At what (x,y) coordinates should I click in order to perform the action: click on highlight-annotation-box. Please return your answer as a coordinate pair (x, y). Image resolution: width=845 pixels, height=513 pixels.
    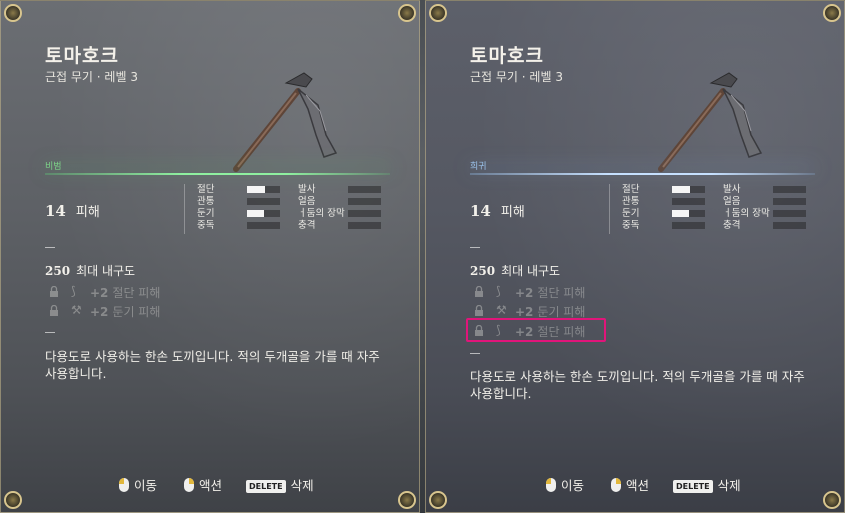
    Looking at the image, I should click on (536, 330).